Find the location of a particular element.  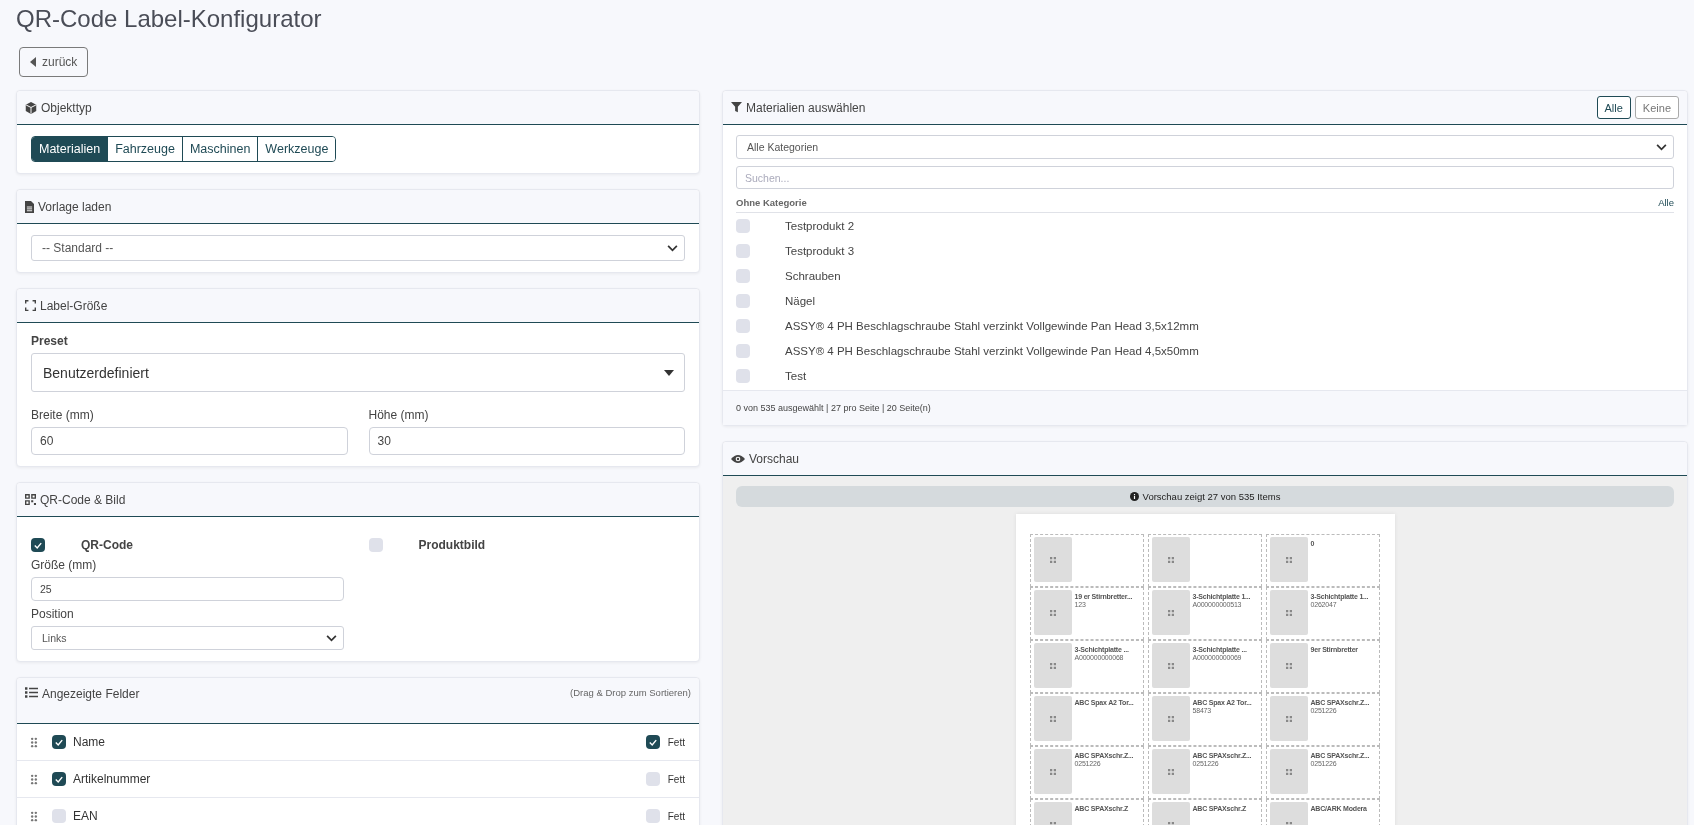

card-title: Objekttyp is located at coordinates (66, 107).